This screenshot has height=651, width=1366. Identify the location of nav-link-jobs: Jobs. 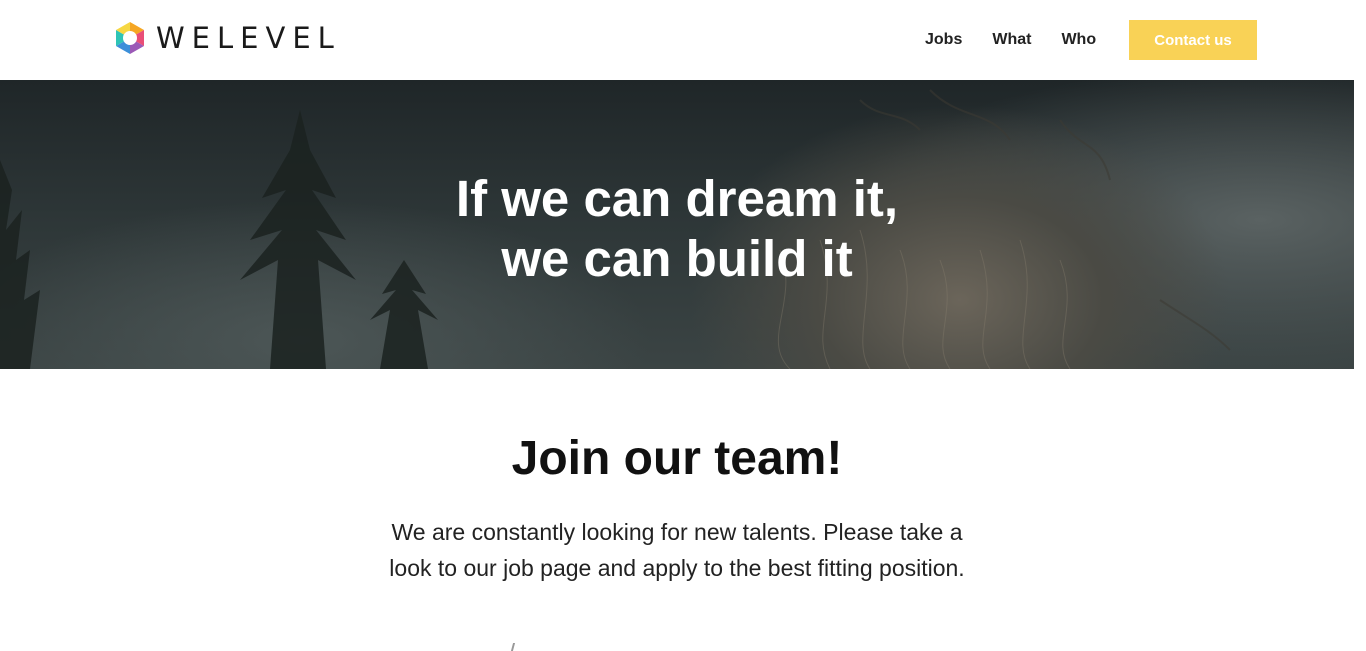
(943, 40).